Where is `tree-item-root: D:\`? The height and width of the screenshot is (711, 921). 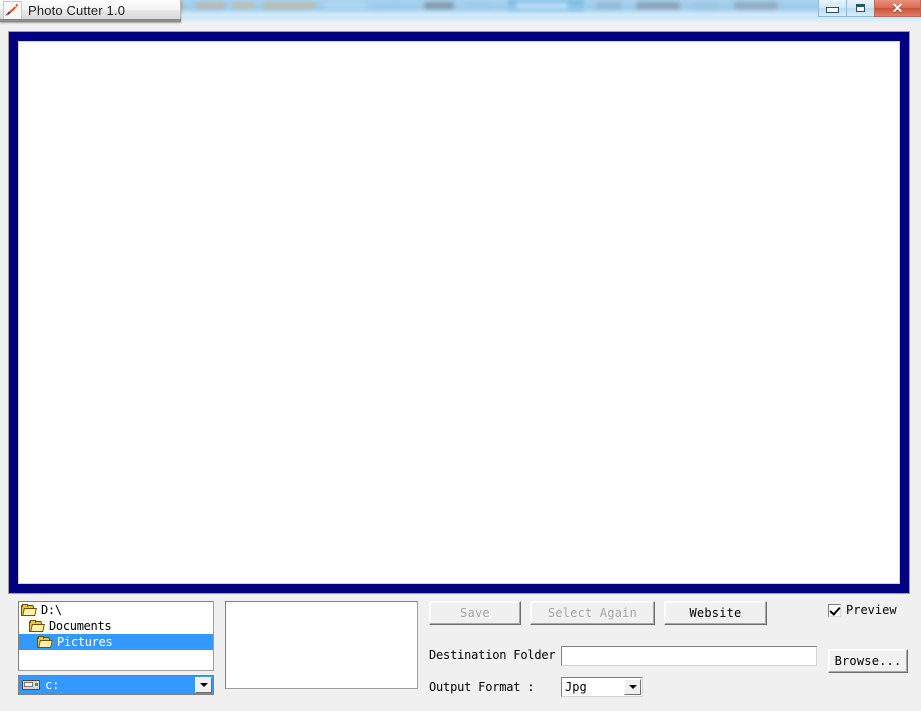 tree-item-root: D:\ is located at coordinates (116, 610).